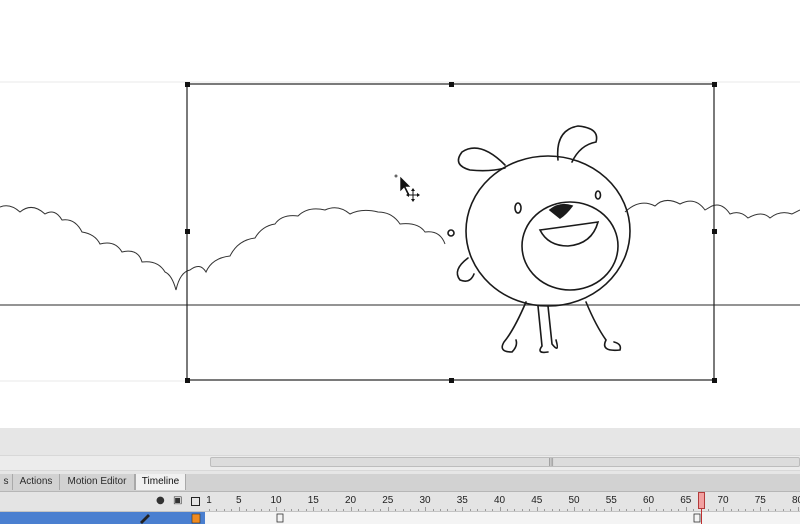 The width and height of the screenshot is (800, 524). I want to click on tab-timeline: Timeline, so click(160, 482).